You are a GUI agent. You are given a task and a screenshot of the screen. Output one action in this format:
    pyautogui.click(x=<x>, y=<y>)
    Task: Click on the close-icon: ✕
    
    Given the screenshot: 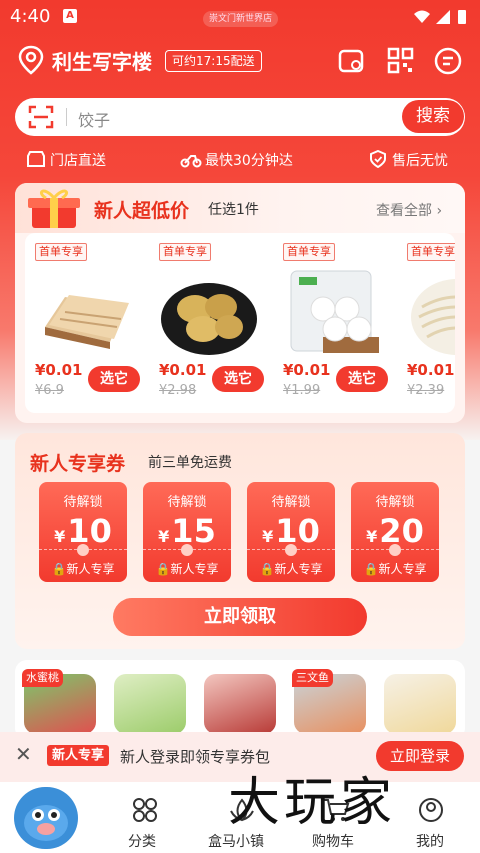 What is the action you would take?
    pyautogui.click(x=23, y=754)
    